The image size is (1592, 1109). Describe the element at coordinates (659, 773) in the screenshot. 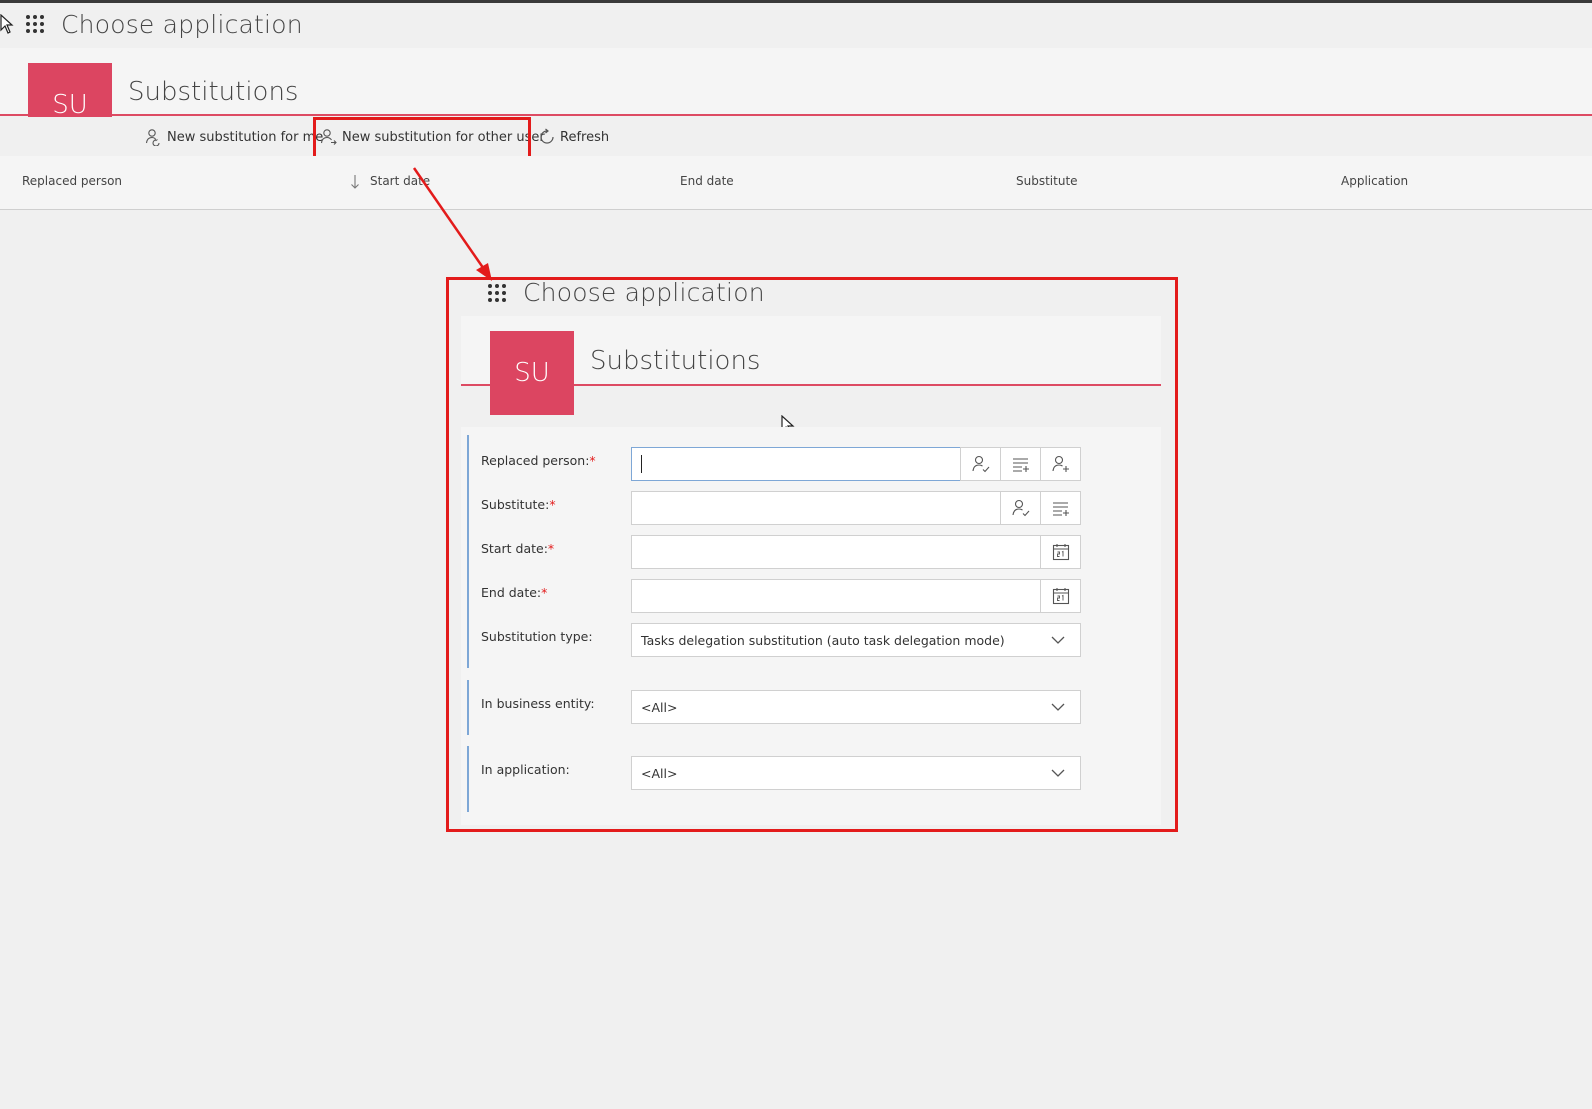

I see `application-value: <All>` at that location.